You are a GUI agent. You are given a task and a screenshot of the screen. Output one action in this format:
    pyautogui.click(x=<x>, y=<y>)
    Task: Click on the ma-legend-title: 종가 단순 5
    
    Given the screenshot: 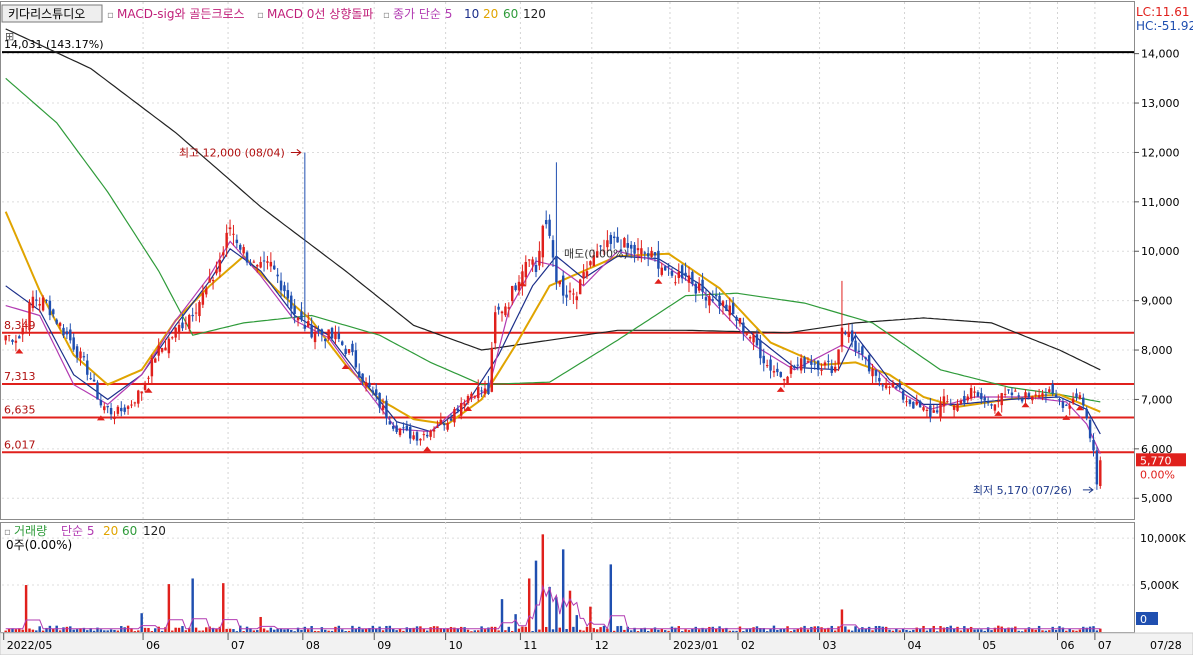 What is the action you would take?
    pyautogui.click(x=422, y=14)
    